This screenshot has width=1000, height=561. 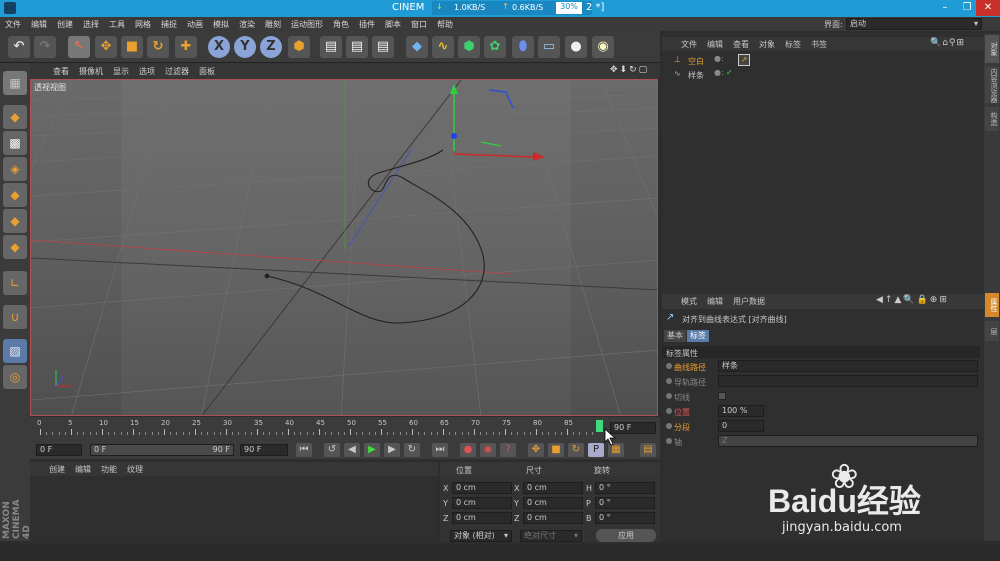 I want to click on record-keys-icon: ●, so click(x=468, y=450).